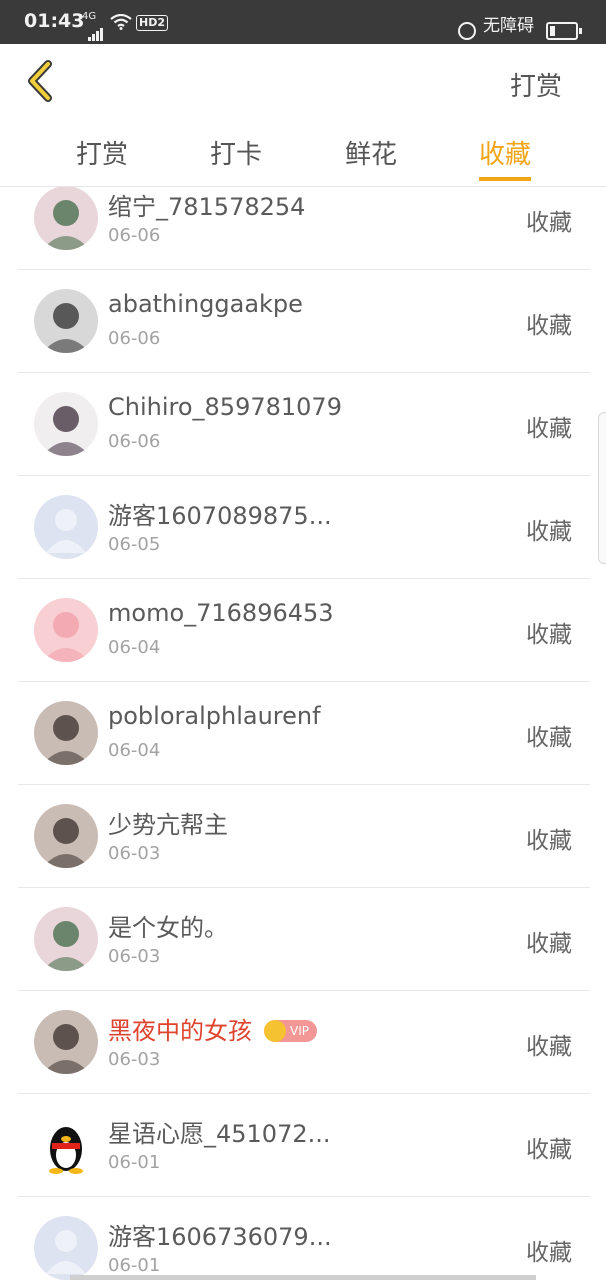 Image resolution: width=606 pixels, height=1280 pixels. What do you see at coordinates (508, 26) in the screenshot?
I see `accessibility-label: 无障碍` at bounding box center [508, 26].